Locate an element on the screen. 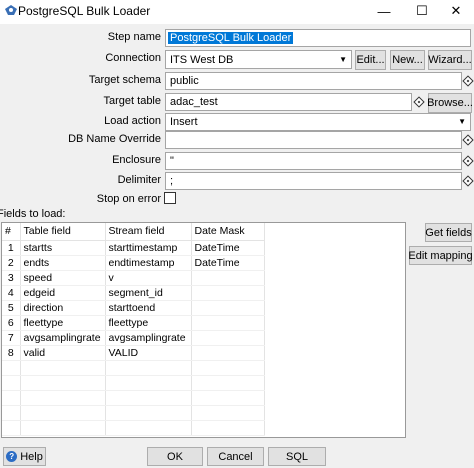 The height and width of the screenshot is (468, 474). table-field-cell: speed is located at coordinates (63, 278).